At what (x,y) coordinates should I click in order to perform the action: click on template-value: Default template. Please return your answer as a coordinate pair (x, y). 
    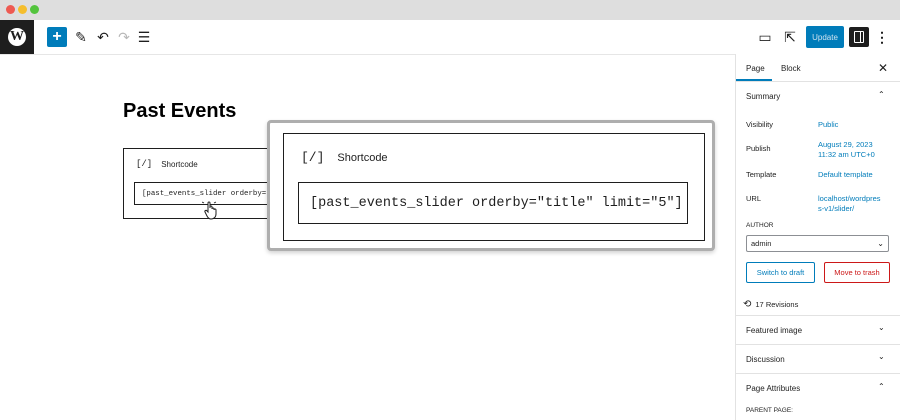
    Looking at the image, I should click on (845, 175).